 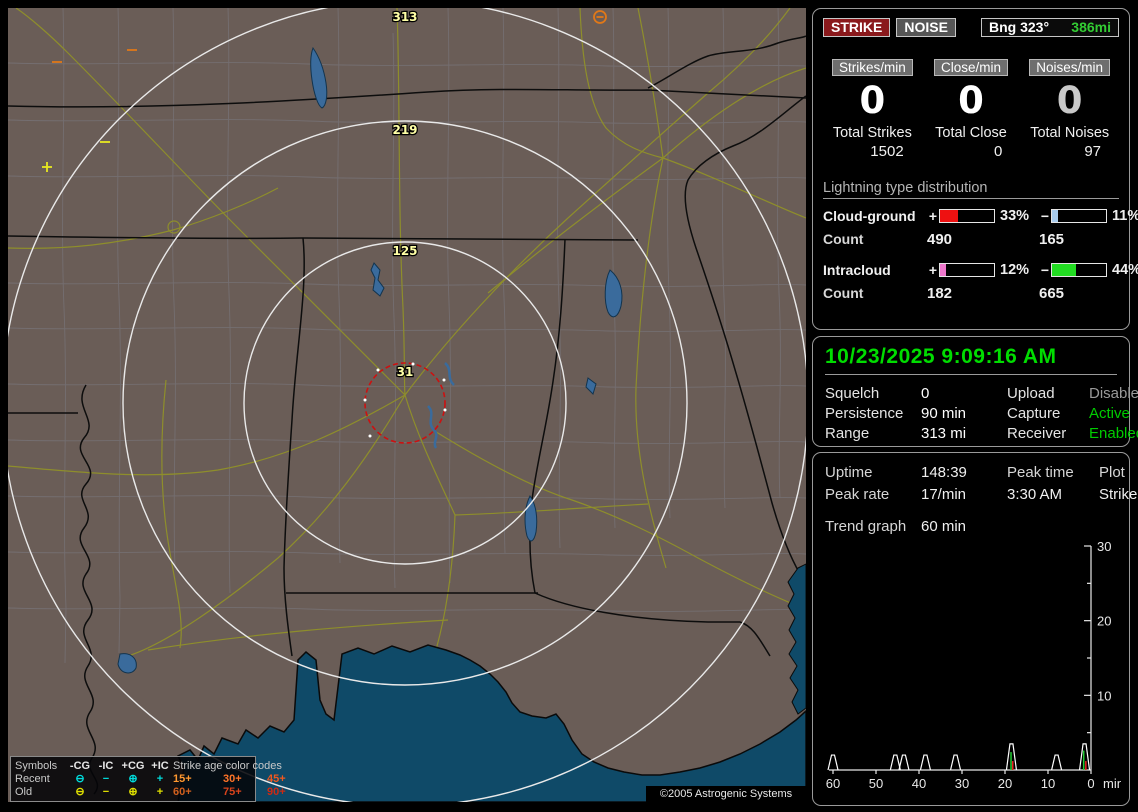 I want to click on total-strikes-value: 1502, so click(x=887, y=151).